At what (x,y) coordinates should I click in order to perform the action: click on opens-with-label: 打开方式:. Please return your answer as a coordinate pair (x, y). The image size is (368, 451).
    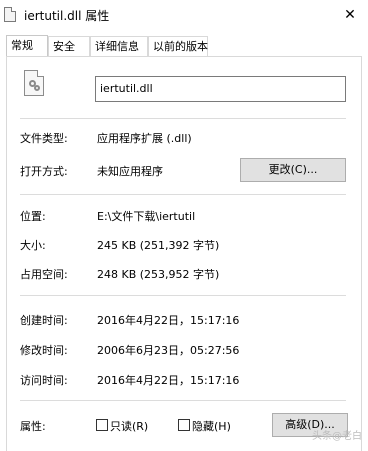
    Looking at the image, I should click on (44, 171).